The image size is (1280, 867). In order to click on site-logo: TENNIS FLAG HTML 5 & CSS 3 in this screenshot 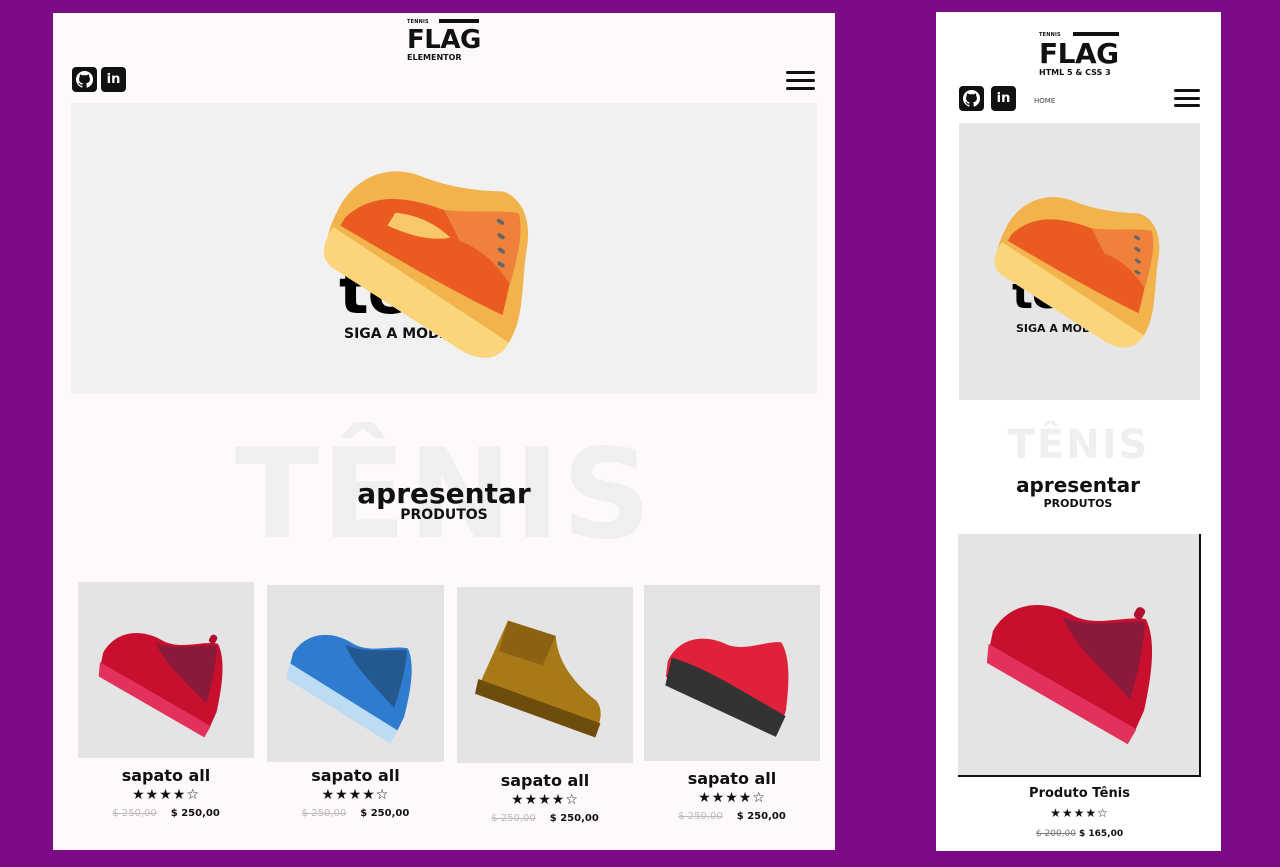, I will do `click(1080, 55)`.